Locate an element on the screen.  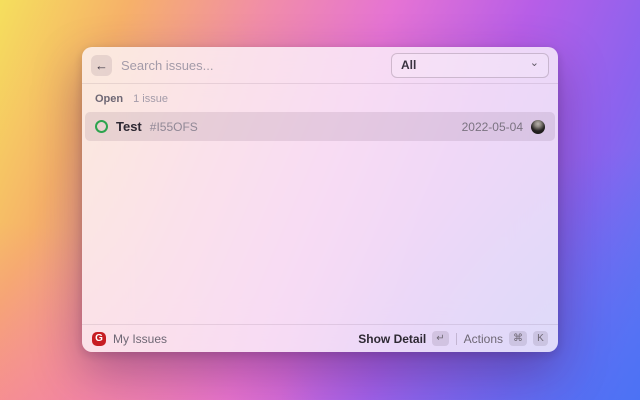
gitee-logo-icon: G is located at coordinates (99, 338).